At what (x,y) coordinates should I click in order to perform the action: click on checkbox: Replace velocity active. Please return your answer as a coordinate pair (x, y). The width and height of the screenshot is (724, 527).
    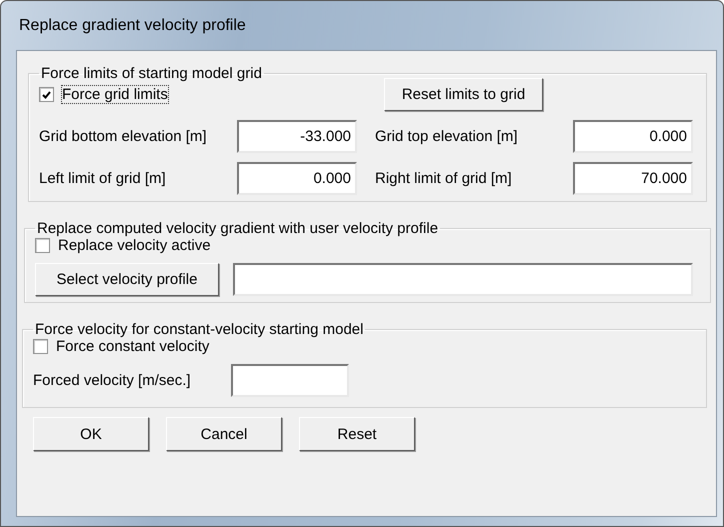
    Looking at the image, I should click on (366, 245).